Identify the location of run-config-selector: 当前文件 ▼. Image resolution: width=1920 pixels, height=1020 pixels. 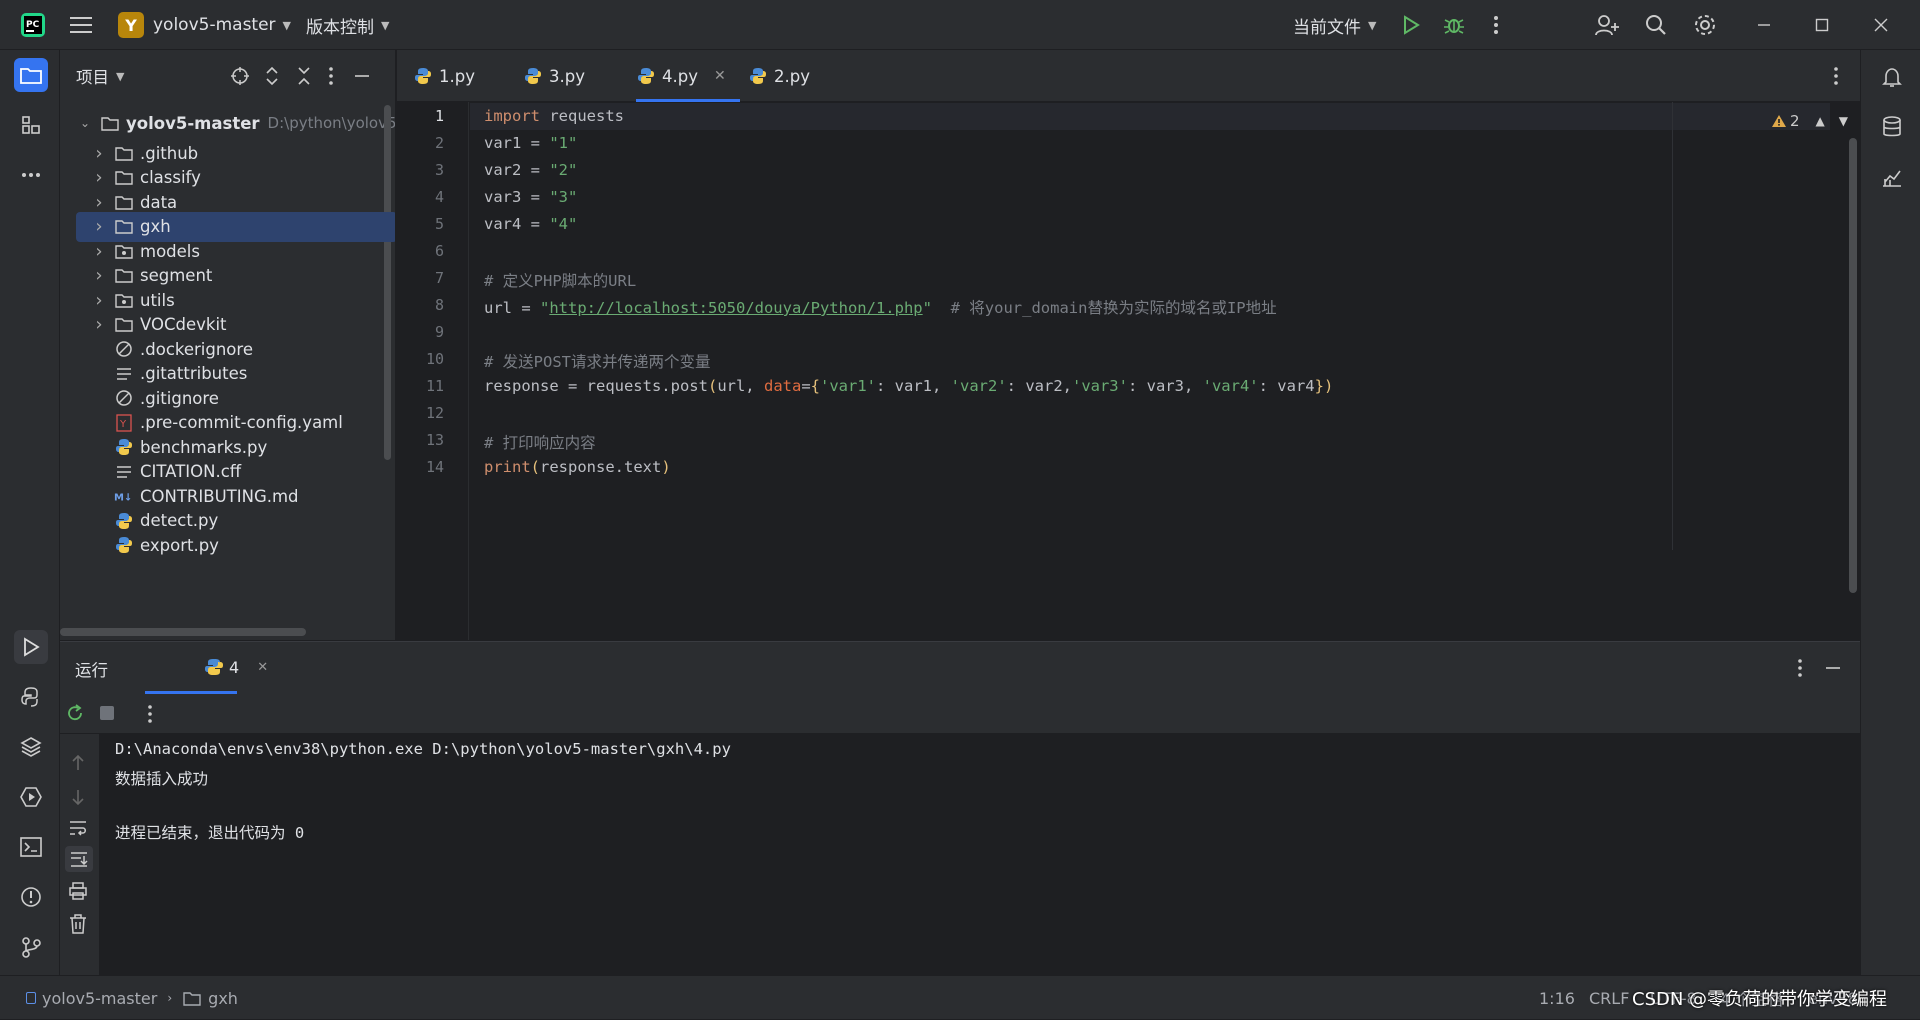
(1334, 25).